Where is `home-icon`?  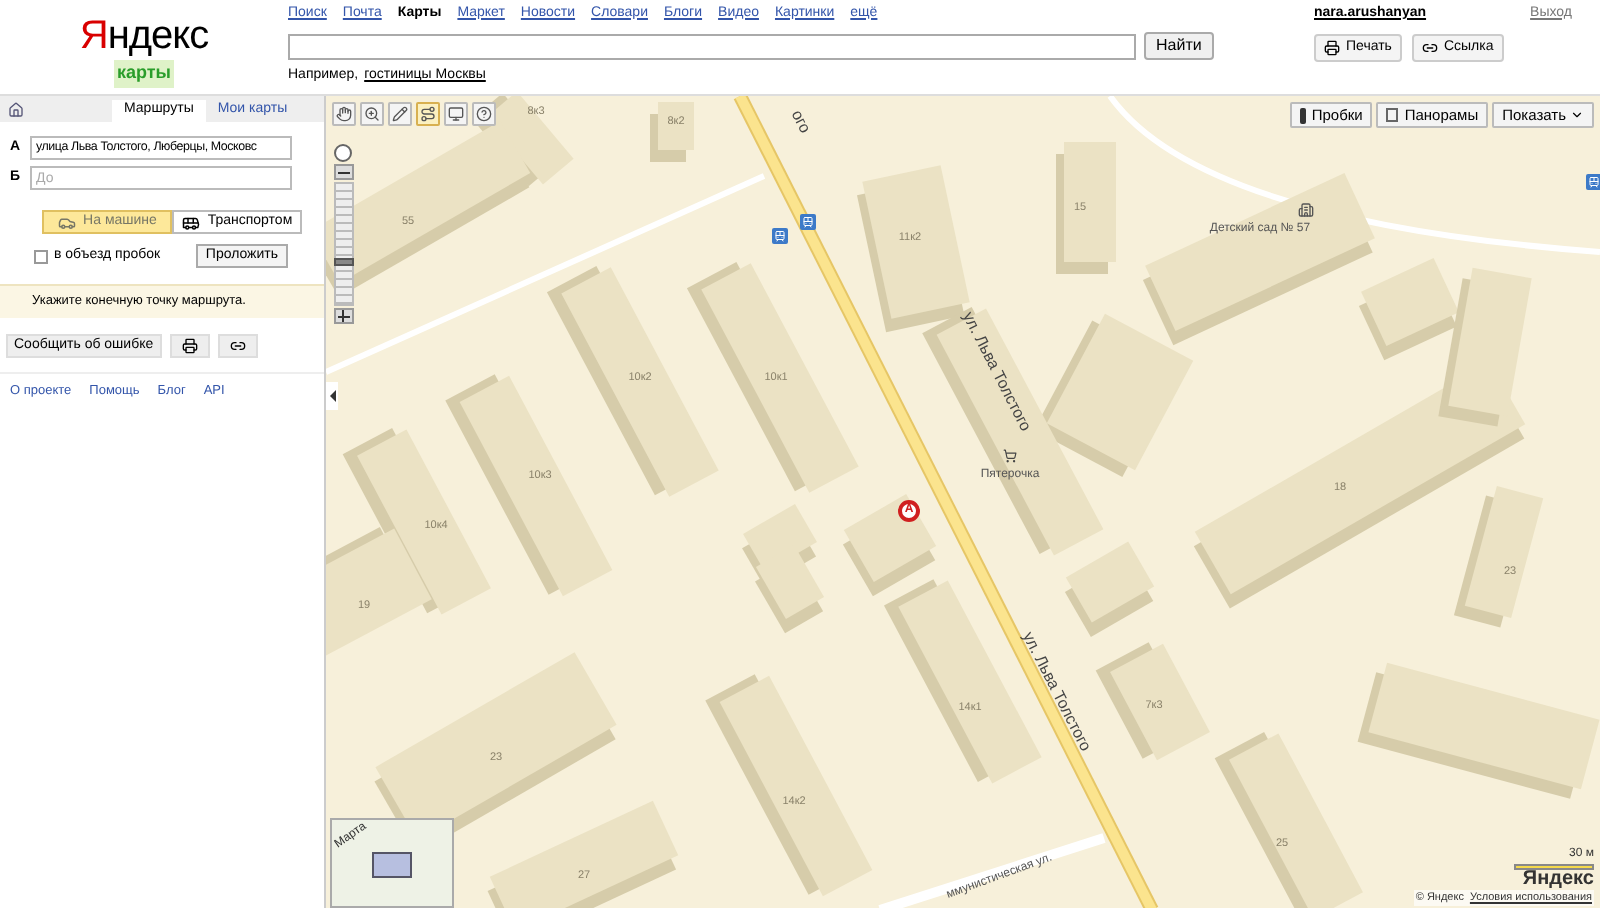
home-icon is located at coordinates (16, 110).